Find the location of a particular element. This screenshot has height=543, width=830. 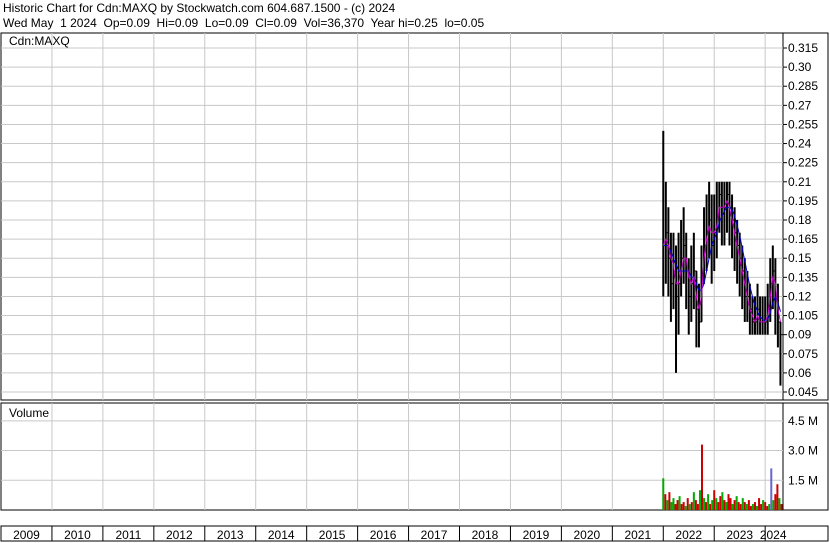

x-tick-label: 2023 is located at coordinates (739, 535).